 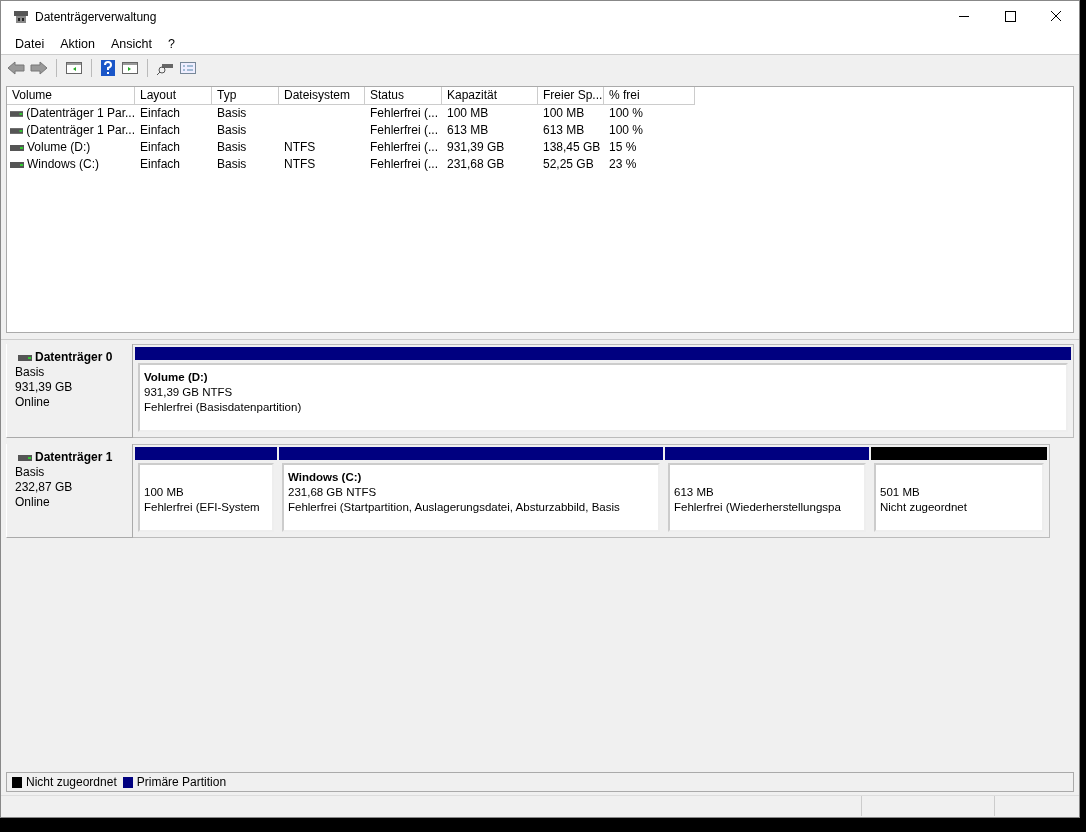 What do you see at coordinates (649, 96) in the screenshot?
I see `column-header: % frei` at bounding box center [649, 96].